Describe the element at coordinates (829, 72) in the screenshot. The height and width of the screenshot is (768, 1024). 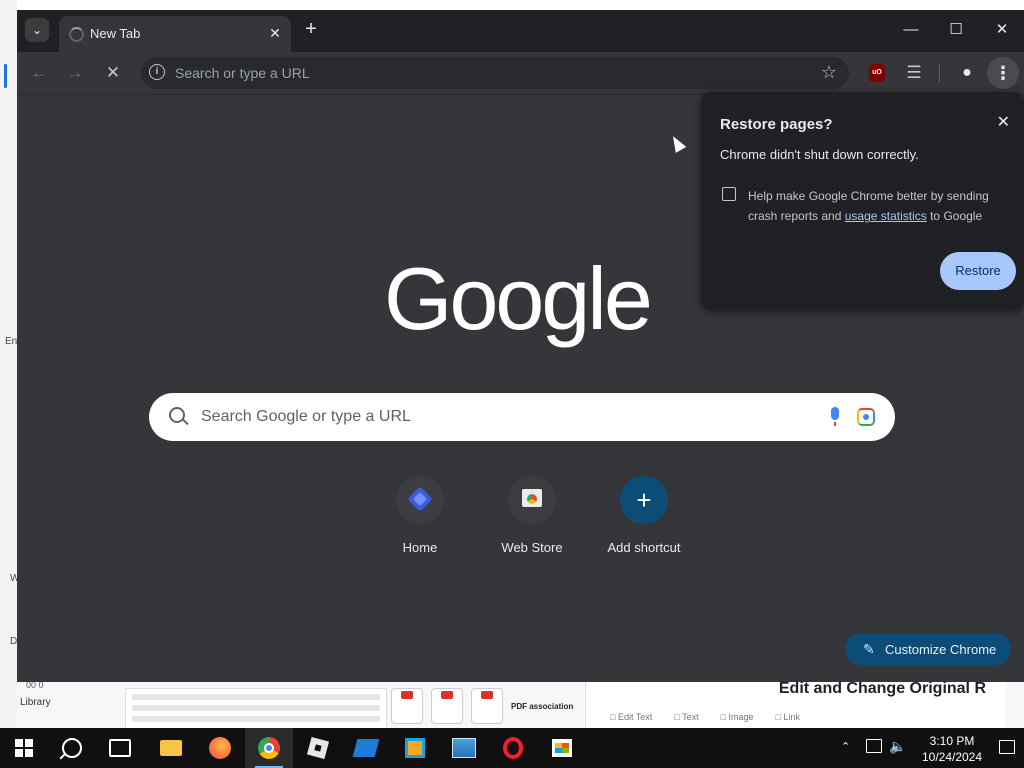
I see `bookmark-star-icon: ☆` at that location.